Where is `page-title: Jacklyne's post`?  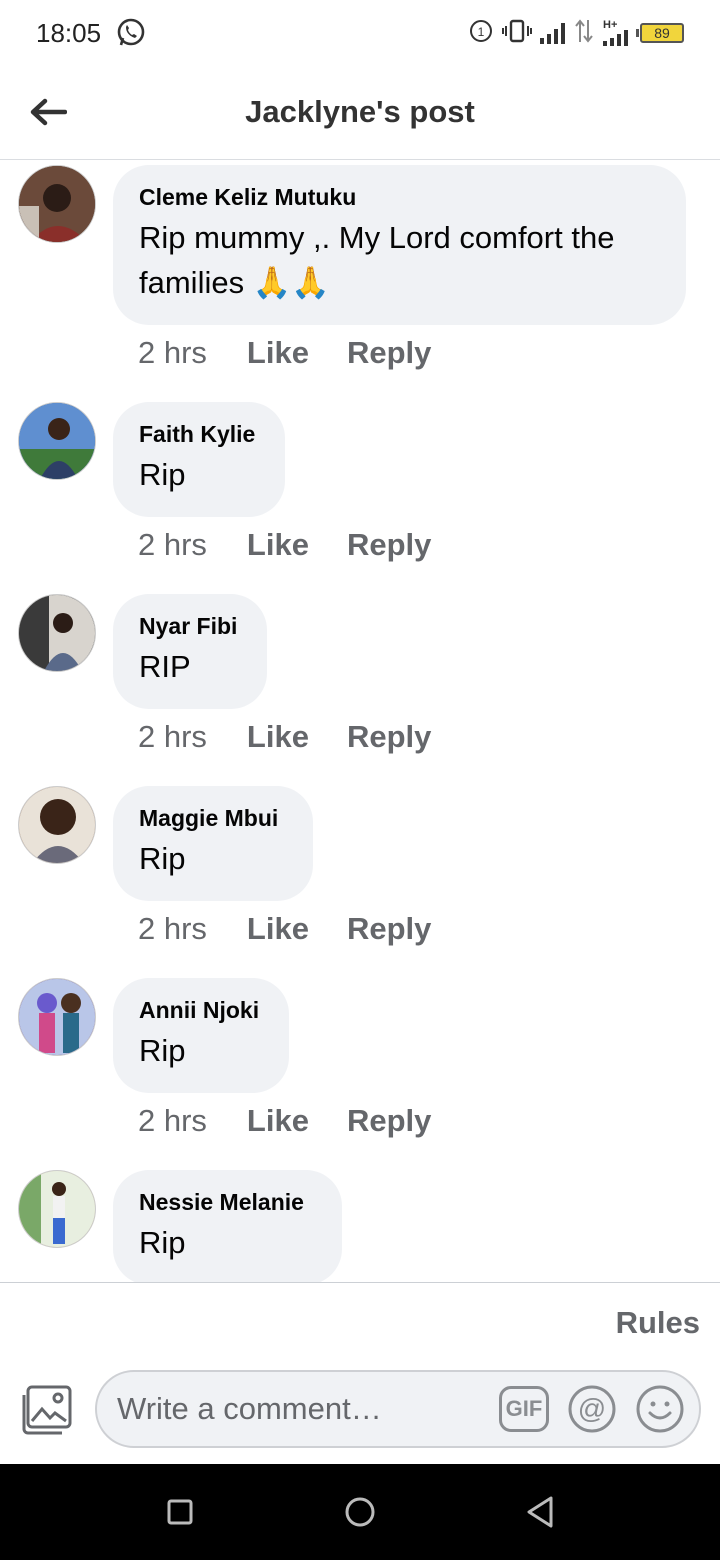
page-title: Jacklyne's post is located at coordinates (360, 111).